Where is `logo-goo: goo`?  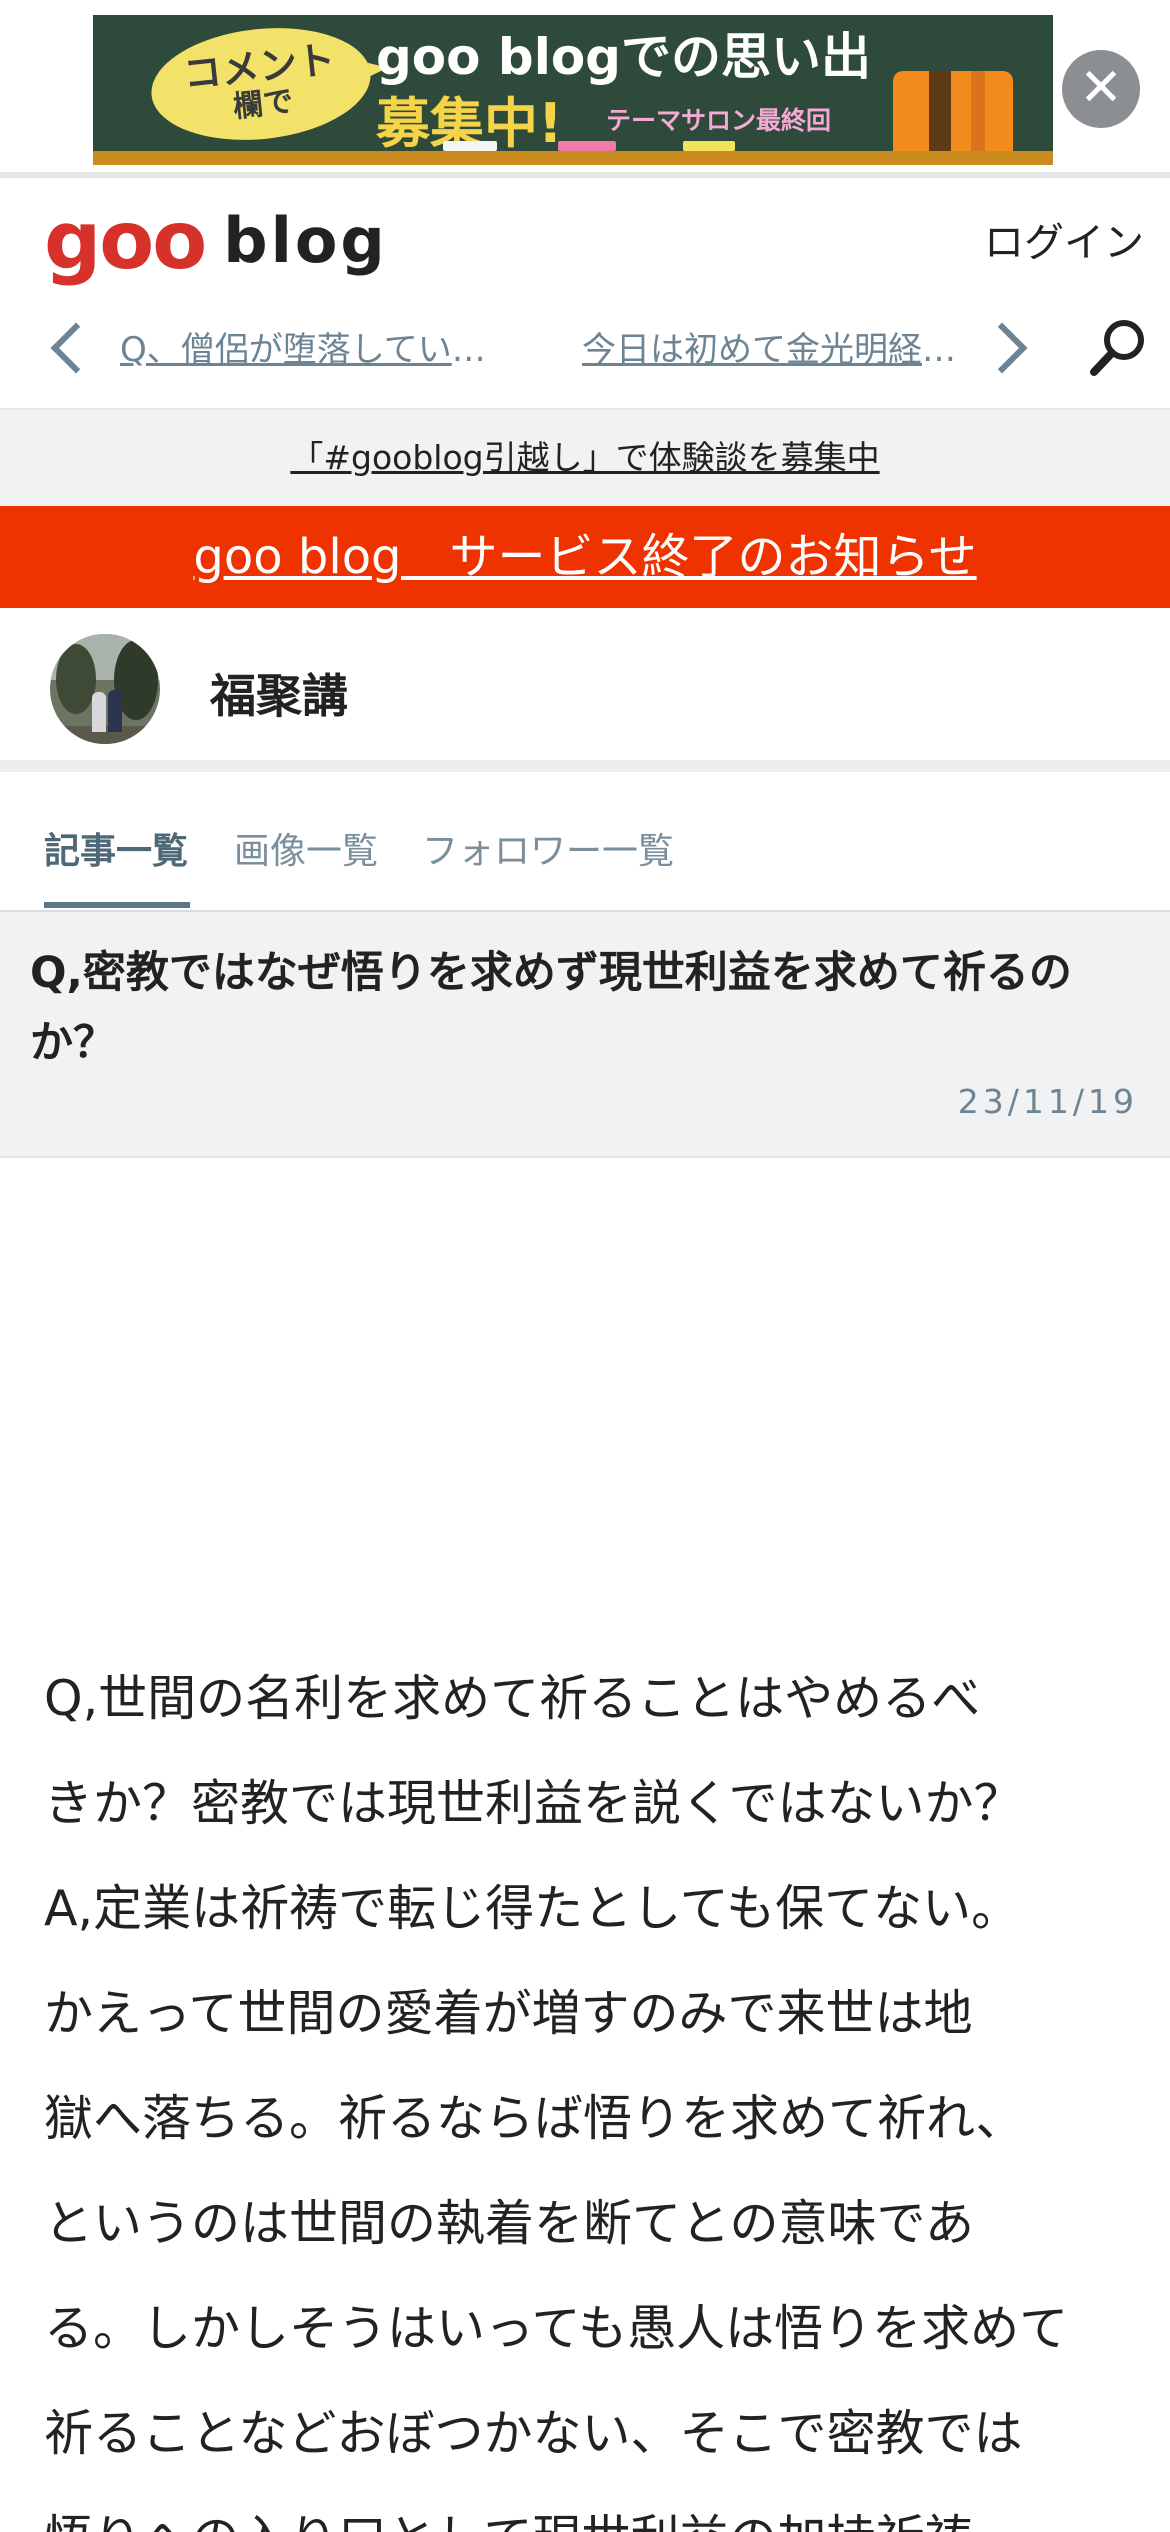 logo-goo: goo is located at coordinates (125, 240).